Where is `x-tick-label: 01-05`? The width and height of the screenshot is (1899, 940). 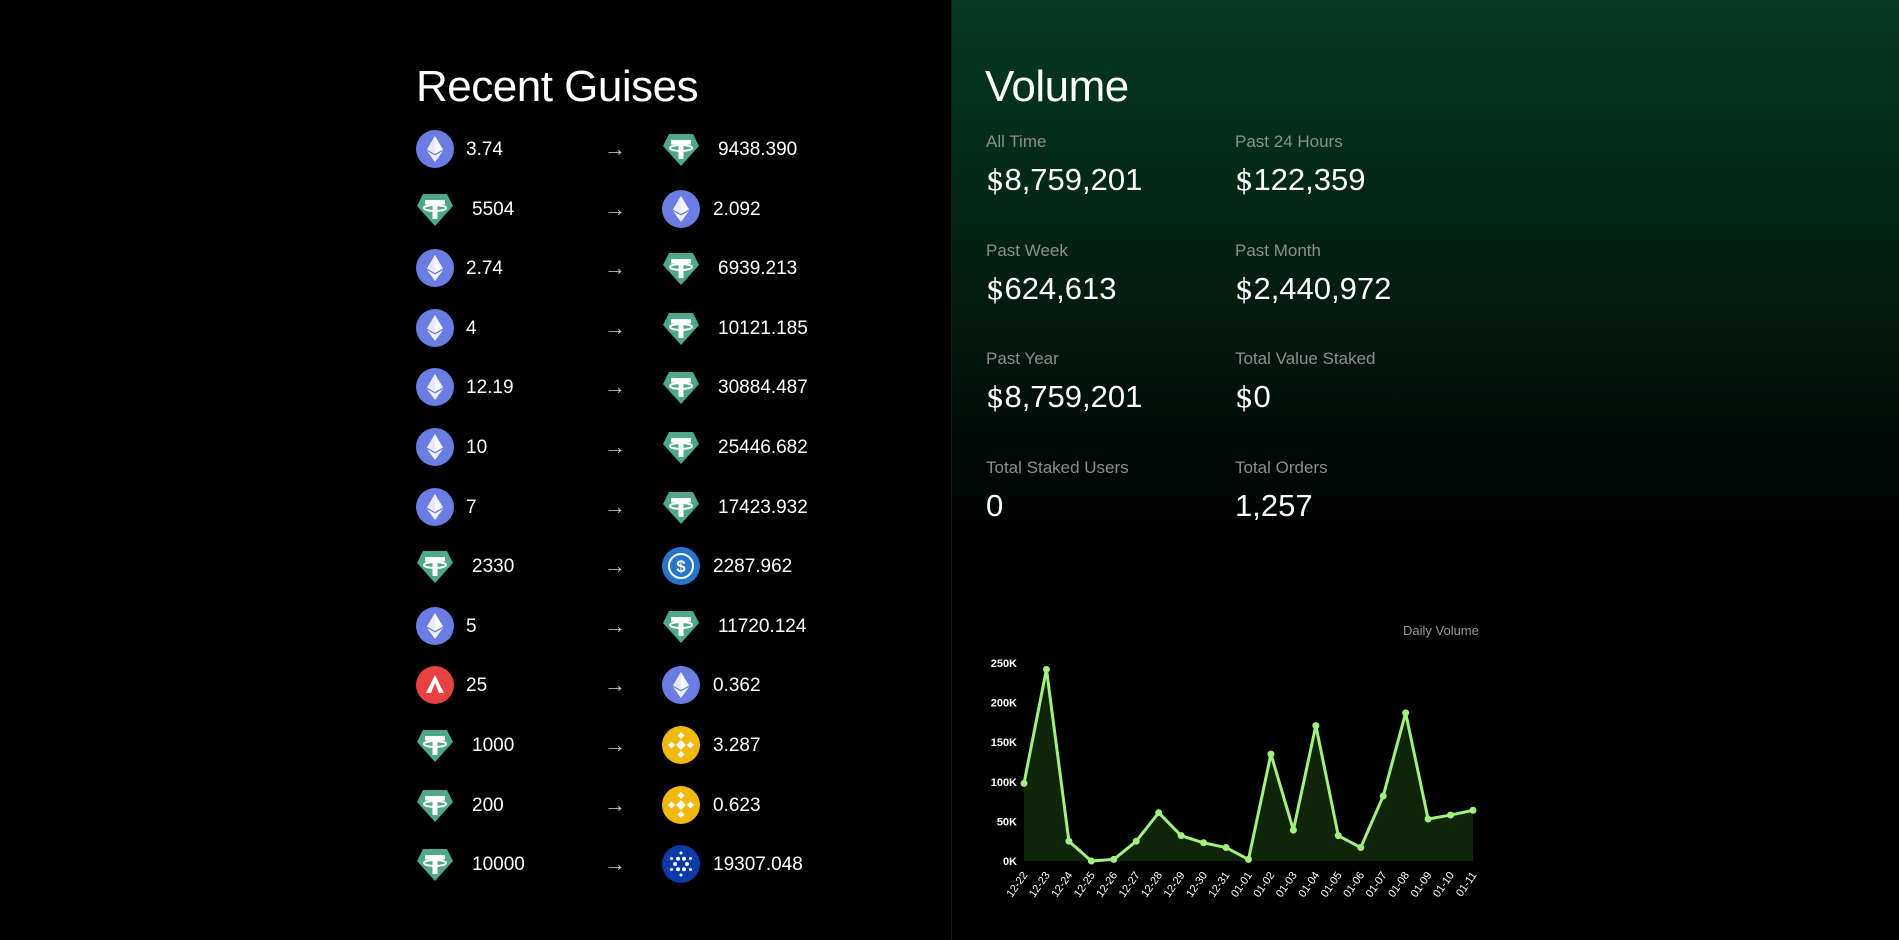 x-tick-label: 01-05 is located at coordinates (1332, 885).